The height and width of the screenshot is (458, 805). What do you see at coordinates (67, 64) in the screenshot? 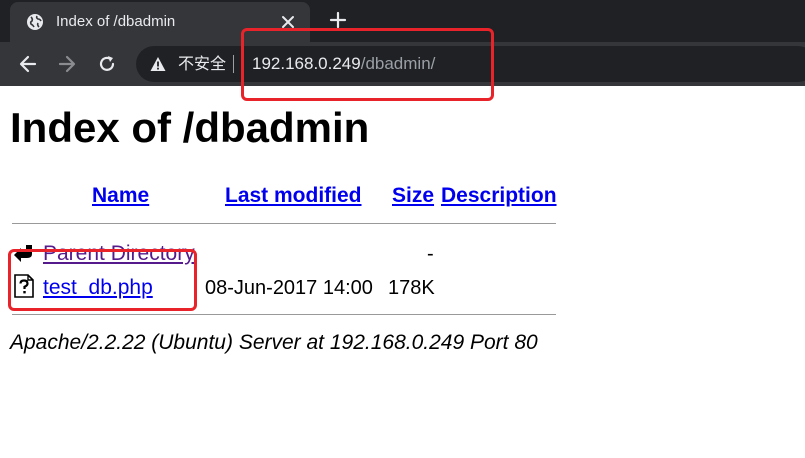
I see `arrow-right-icon` at bounding box center [67, 64].